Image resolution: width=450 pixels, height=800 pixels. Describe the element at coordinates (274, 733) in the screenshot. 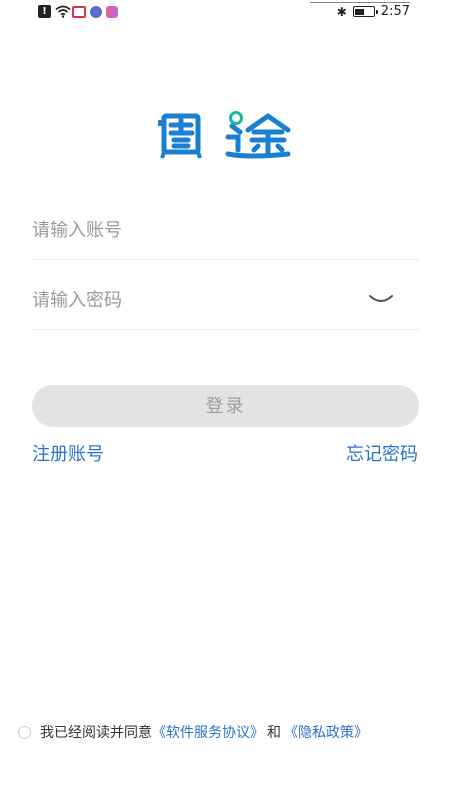

I see `agreement-conjunction: 和` at that location.